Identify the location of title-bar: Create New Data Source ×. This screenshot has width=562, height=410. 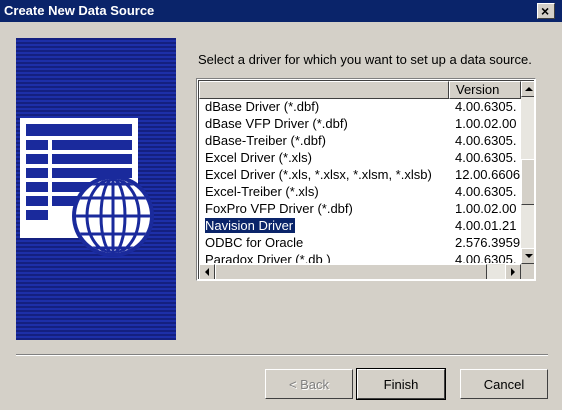
(281, 11).